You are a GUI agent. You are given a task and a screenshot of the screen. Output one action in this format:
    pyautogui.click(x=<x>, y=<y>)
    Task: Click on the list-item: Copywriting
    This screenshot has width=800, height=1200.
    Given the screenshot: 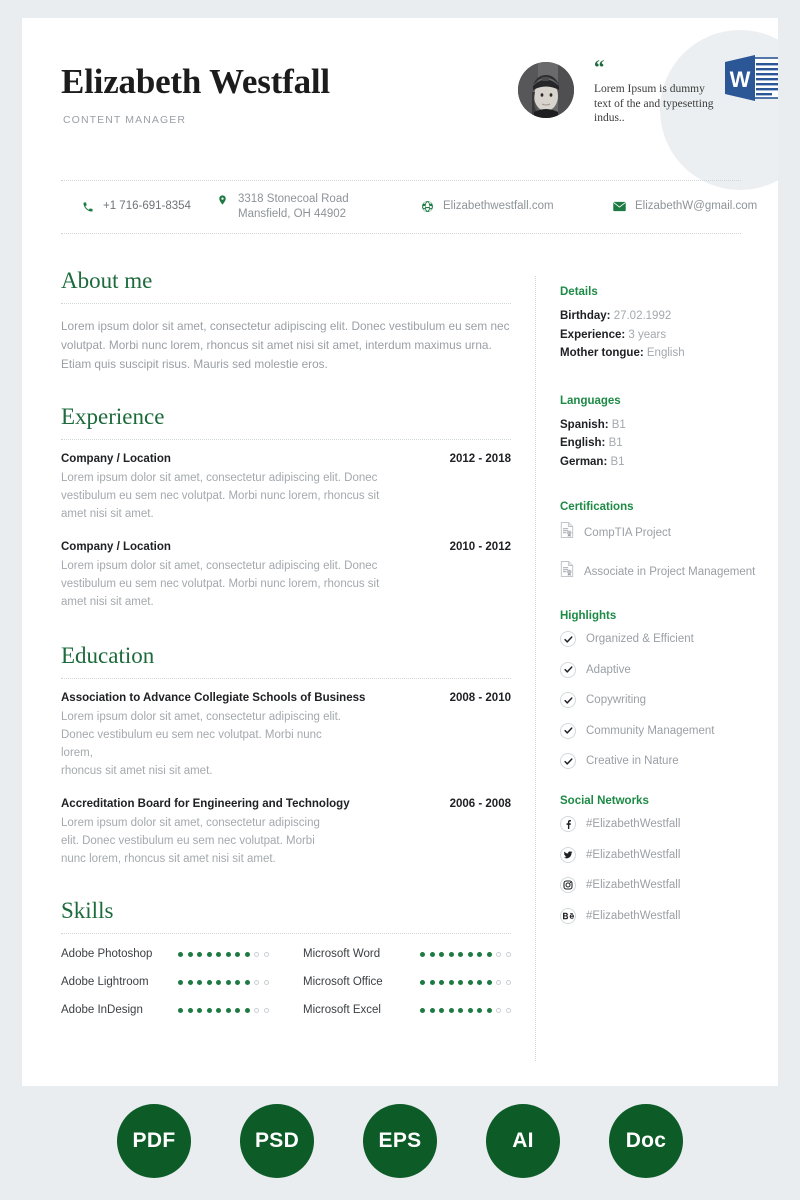 What is the action you would take?
    pyautogui.click(x=667, y=700)
    